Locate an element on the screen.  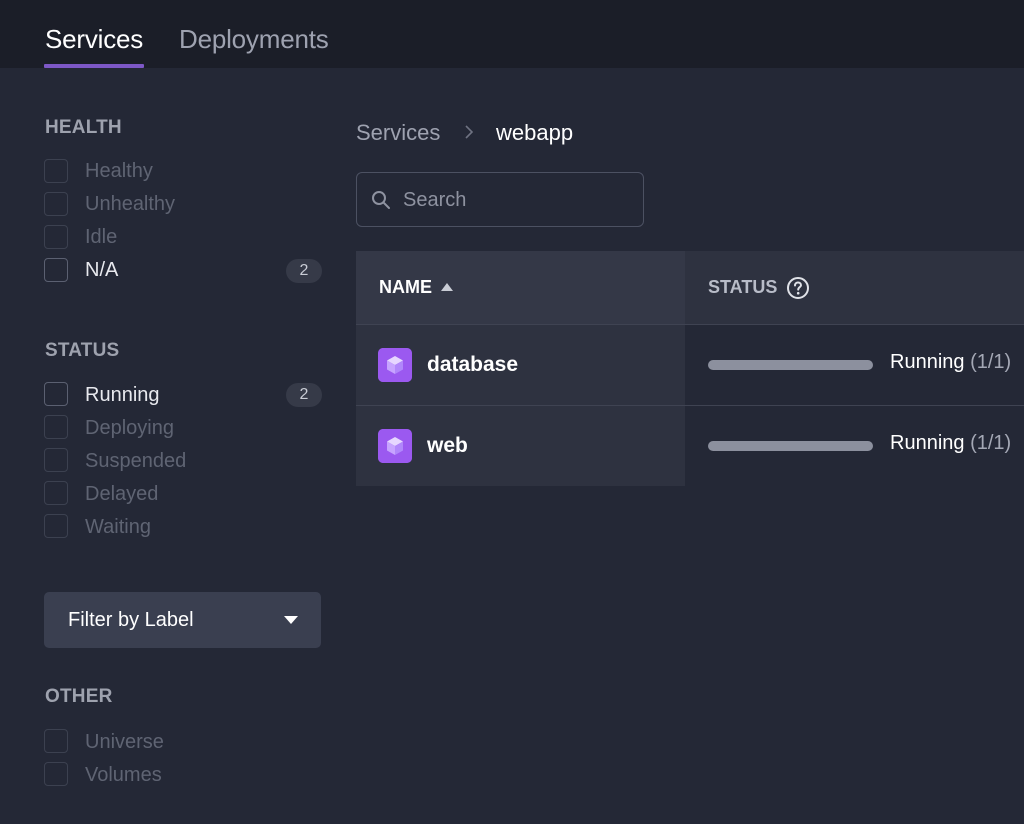
search-box is located at coordinates (500, 199).